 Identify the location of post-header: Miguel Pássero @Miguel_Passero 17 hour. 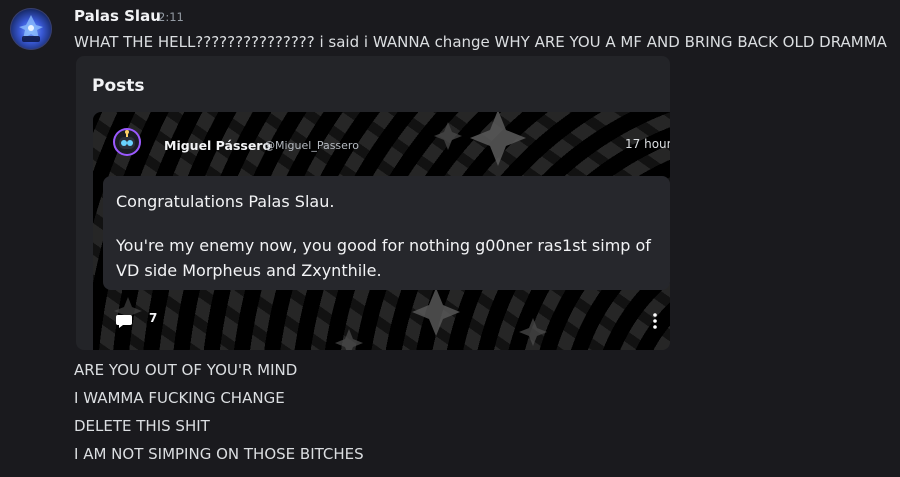
(381, 144).